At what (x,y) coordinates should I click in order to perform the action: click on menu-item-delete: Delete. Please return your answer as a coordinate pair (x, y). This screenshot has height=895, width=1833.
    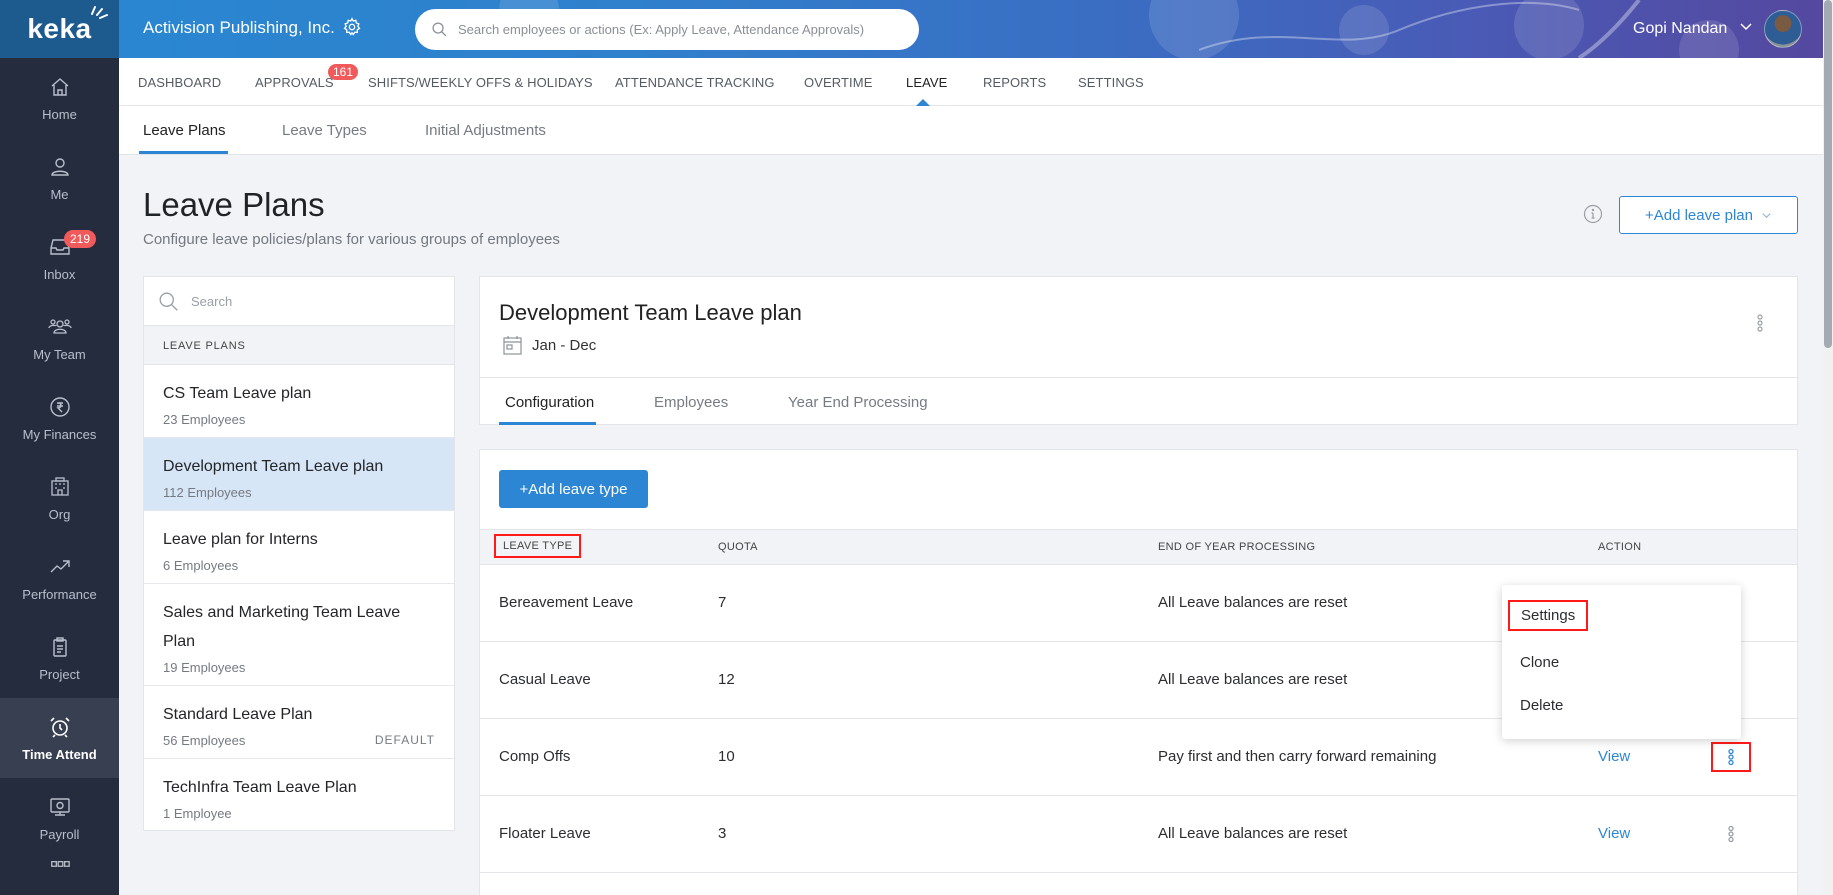
    Looking at the image, I should click on (1541, 705).